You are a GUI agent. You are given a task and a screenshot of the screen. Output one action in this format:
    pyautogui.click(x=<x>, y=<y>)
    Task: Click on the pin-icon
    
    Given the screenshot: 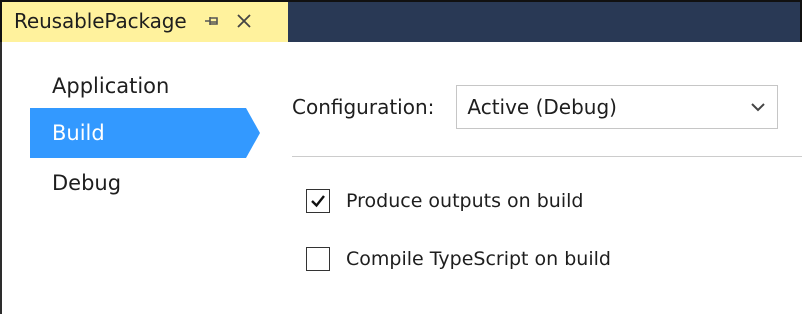 What is the action you would take?
    pyautogui.click(x=212, y=21)
    